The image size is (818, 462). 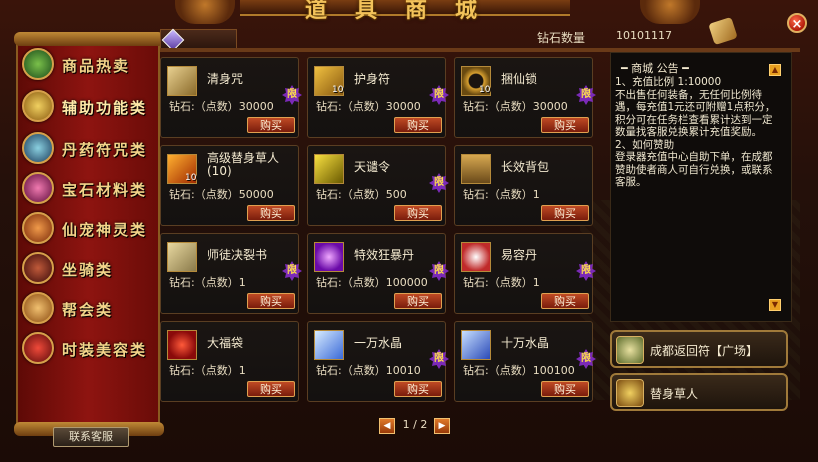 What do you see at coordinates (668, 82) in the screenshot?
I see `notice-line: 1、充值比例 1:10000` at bounding box center [668, 82].